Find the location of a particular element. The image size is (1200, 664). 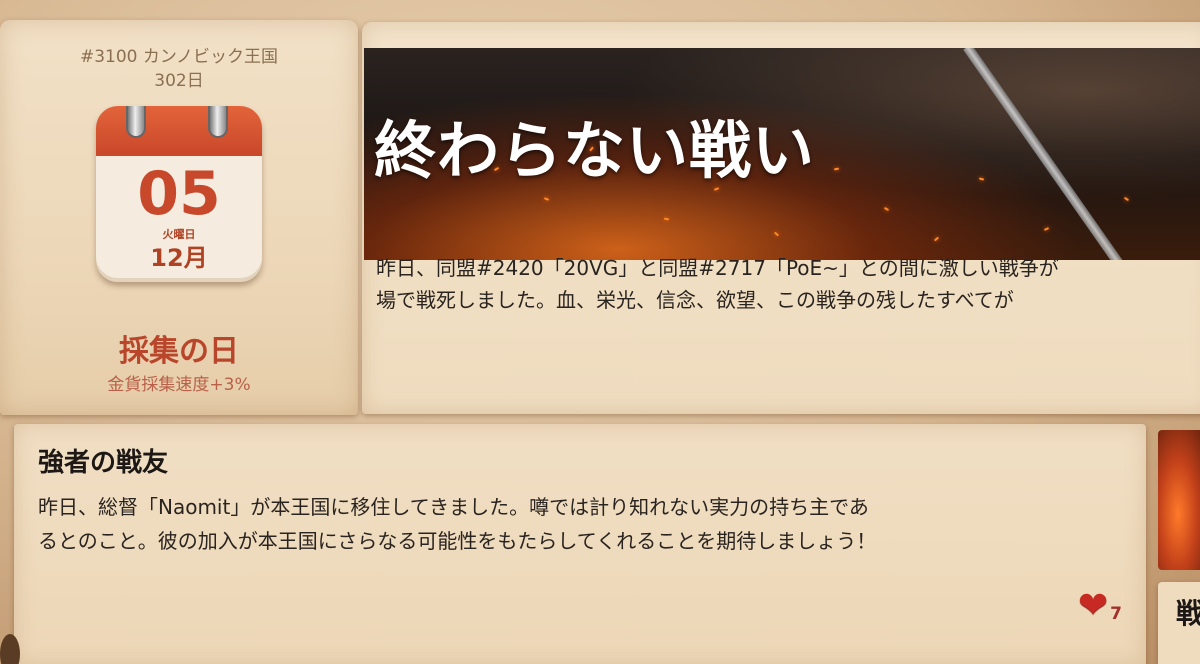

like-count: 7 is located at coordinates (1116, 614).